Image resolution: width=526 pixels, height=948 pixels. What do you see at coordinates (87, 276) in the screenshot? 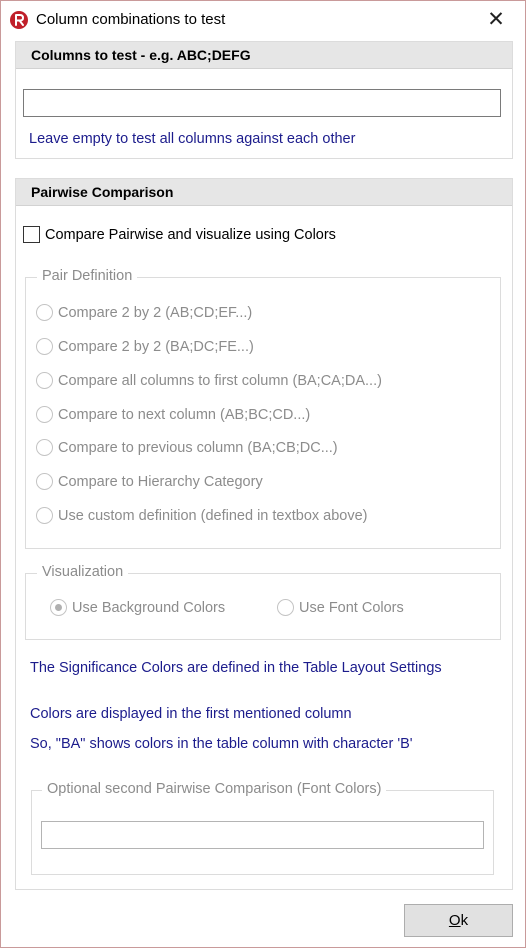
I see `pair-definition-legend: Pair Definition` at bounding box center [87, 276].